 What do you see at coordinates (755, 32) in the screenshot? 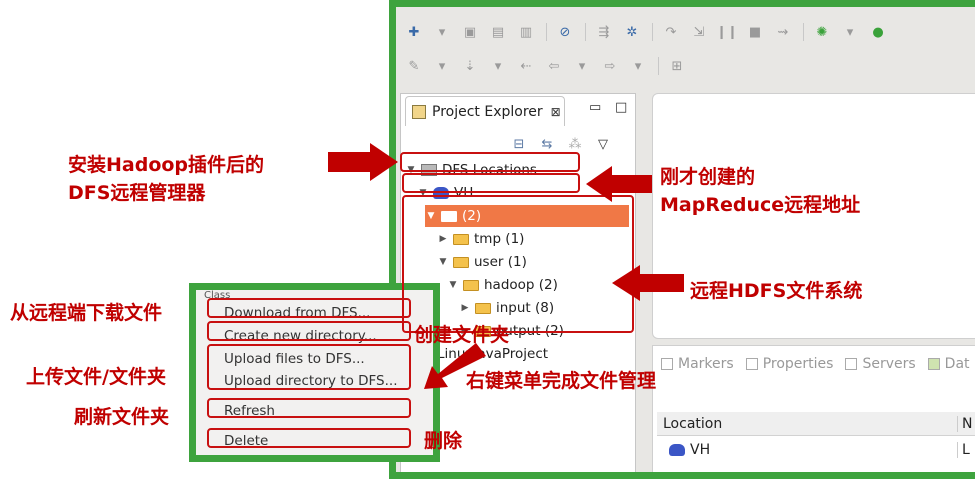
I see `stop-icon: ■` at bounding box center [755, 32].